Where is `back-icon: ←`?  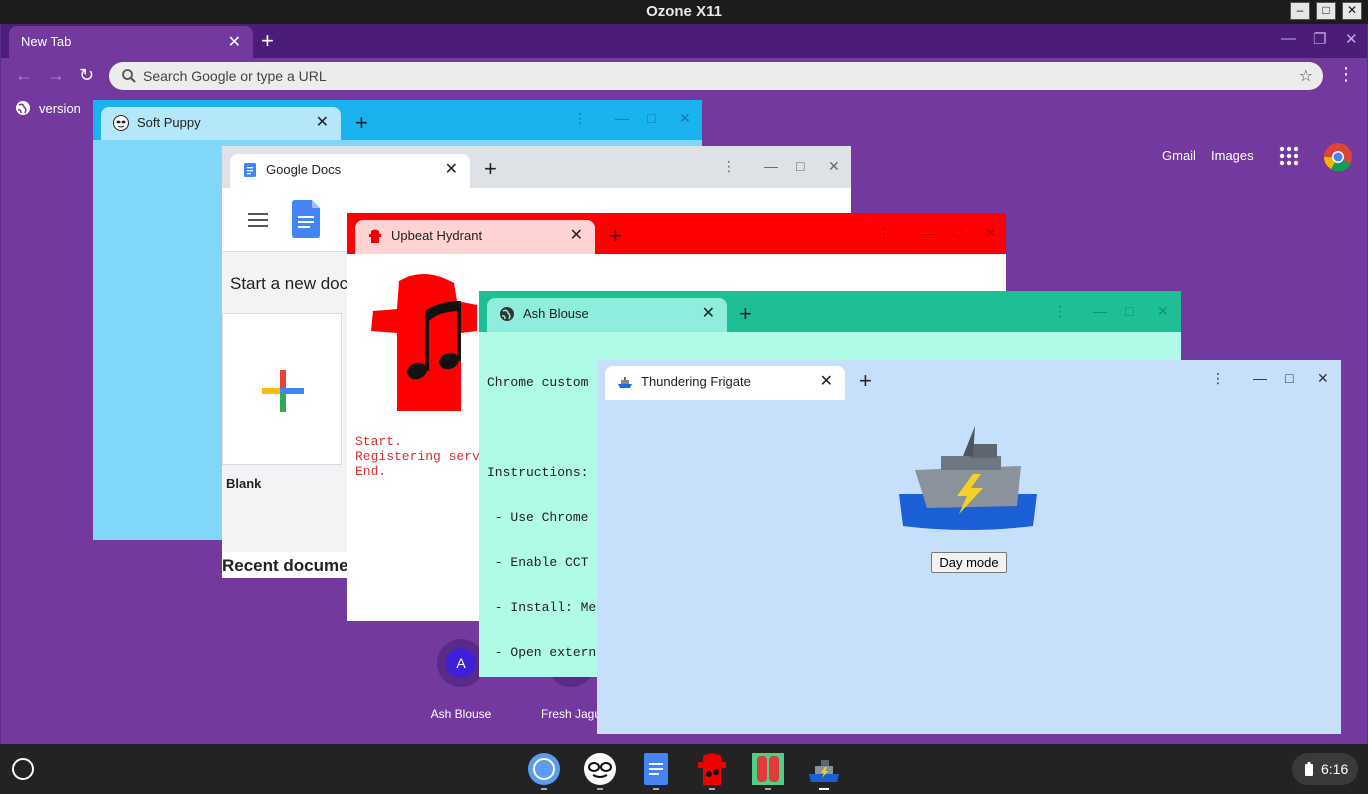
back-icon: ← is located at coordinates (24, 75).